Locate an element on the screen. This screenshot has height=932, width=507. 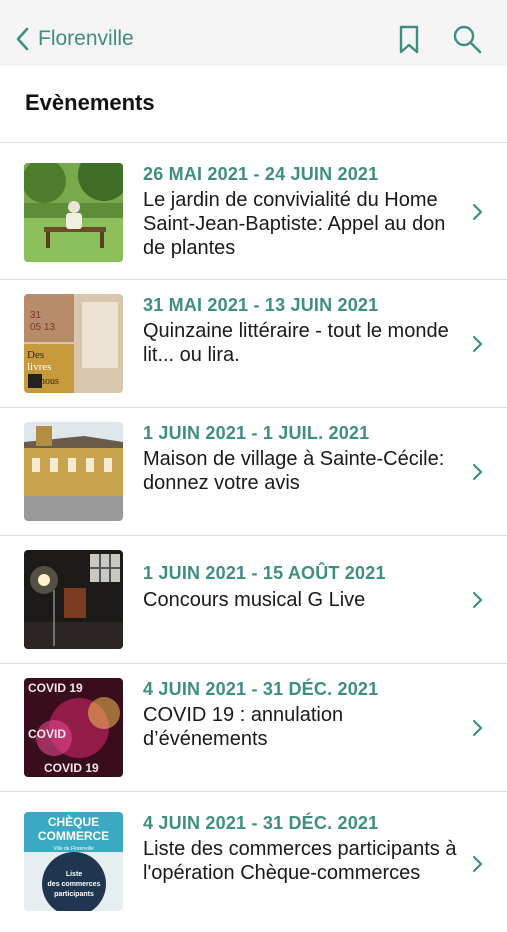
event-thumbnail-books: 31 05 13 Des livres nous is located at coordinates (73, 343).